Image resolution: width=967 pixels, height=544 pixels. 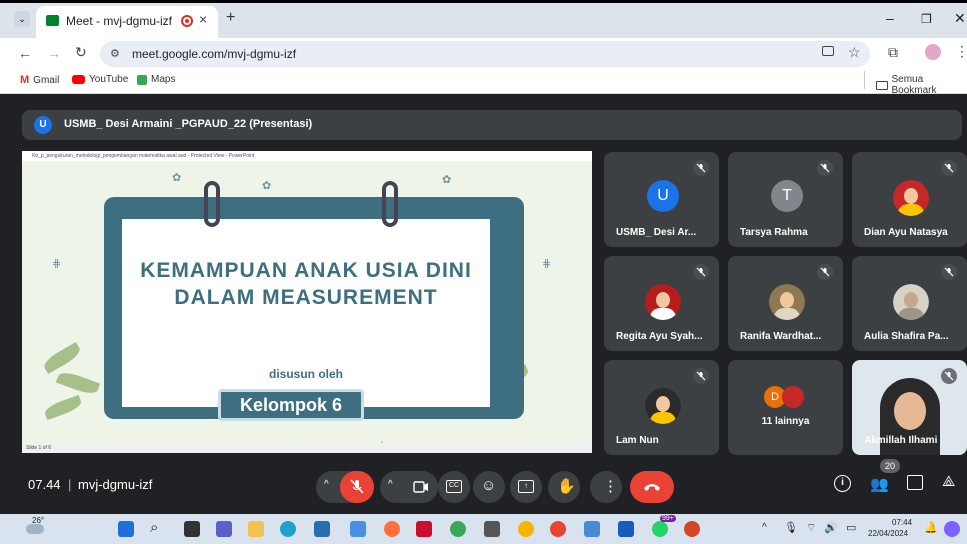 What do you see at coordinates (81, 52) in the screenshot?
I see `reload-icon: ↻` at bounding box center [81, 52].